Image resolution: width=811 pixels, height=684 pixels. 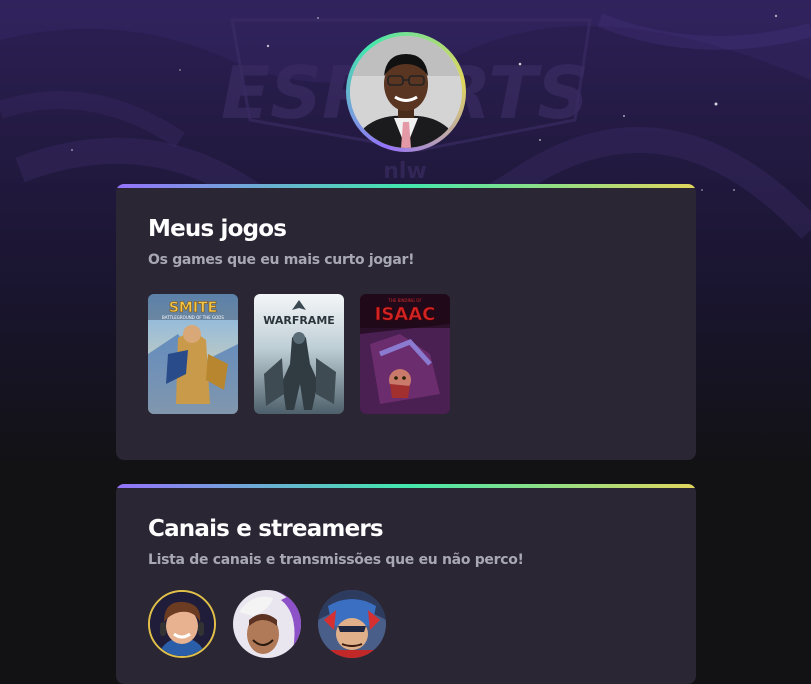 What do you see at coordinates (193, 317) in the screenshot?
I see `game-tagline-smite: BATTLEGROUND OF THE GODS` at bounding box center [193, 317].